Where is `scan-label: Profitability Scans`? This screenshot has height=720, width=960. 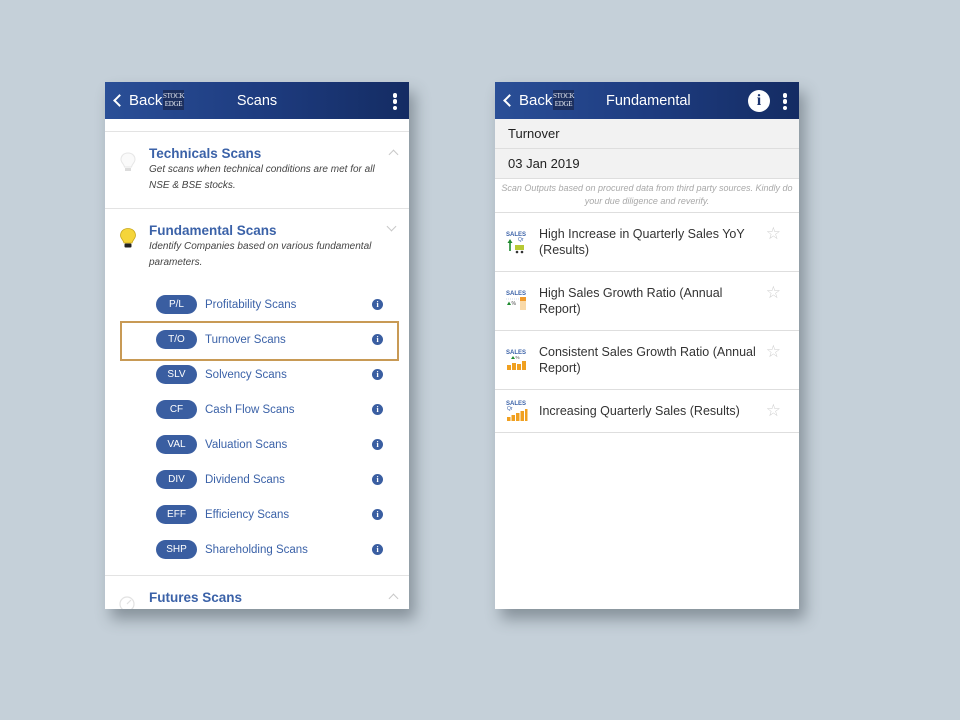 scan-label: Profitability Scans is located at coordinates (251, 304).